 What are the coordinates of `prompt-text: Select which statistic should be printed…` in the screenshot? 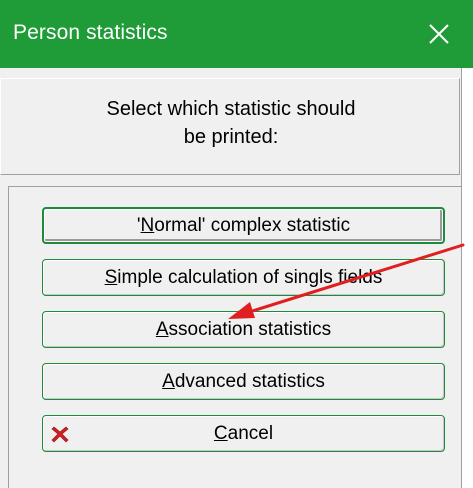 It's located at (231, 123).